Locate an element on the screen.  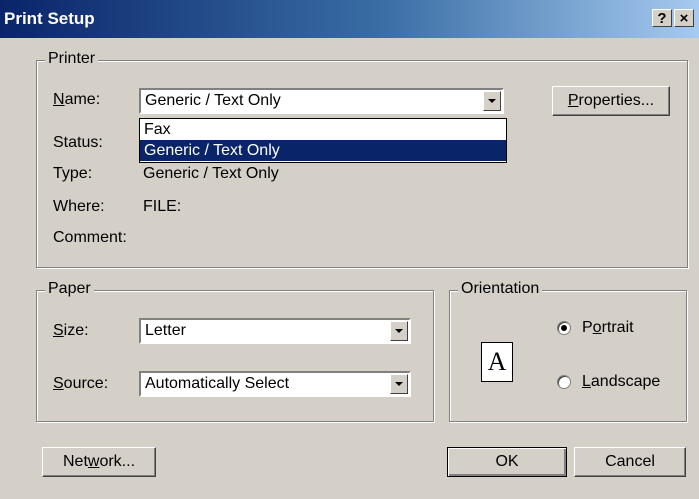
paper-legend: Paper is located at coordinates (69, 289).